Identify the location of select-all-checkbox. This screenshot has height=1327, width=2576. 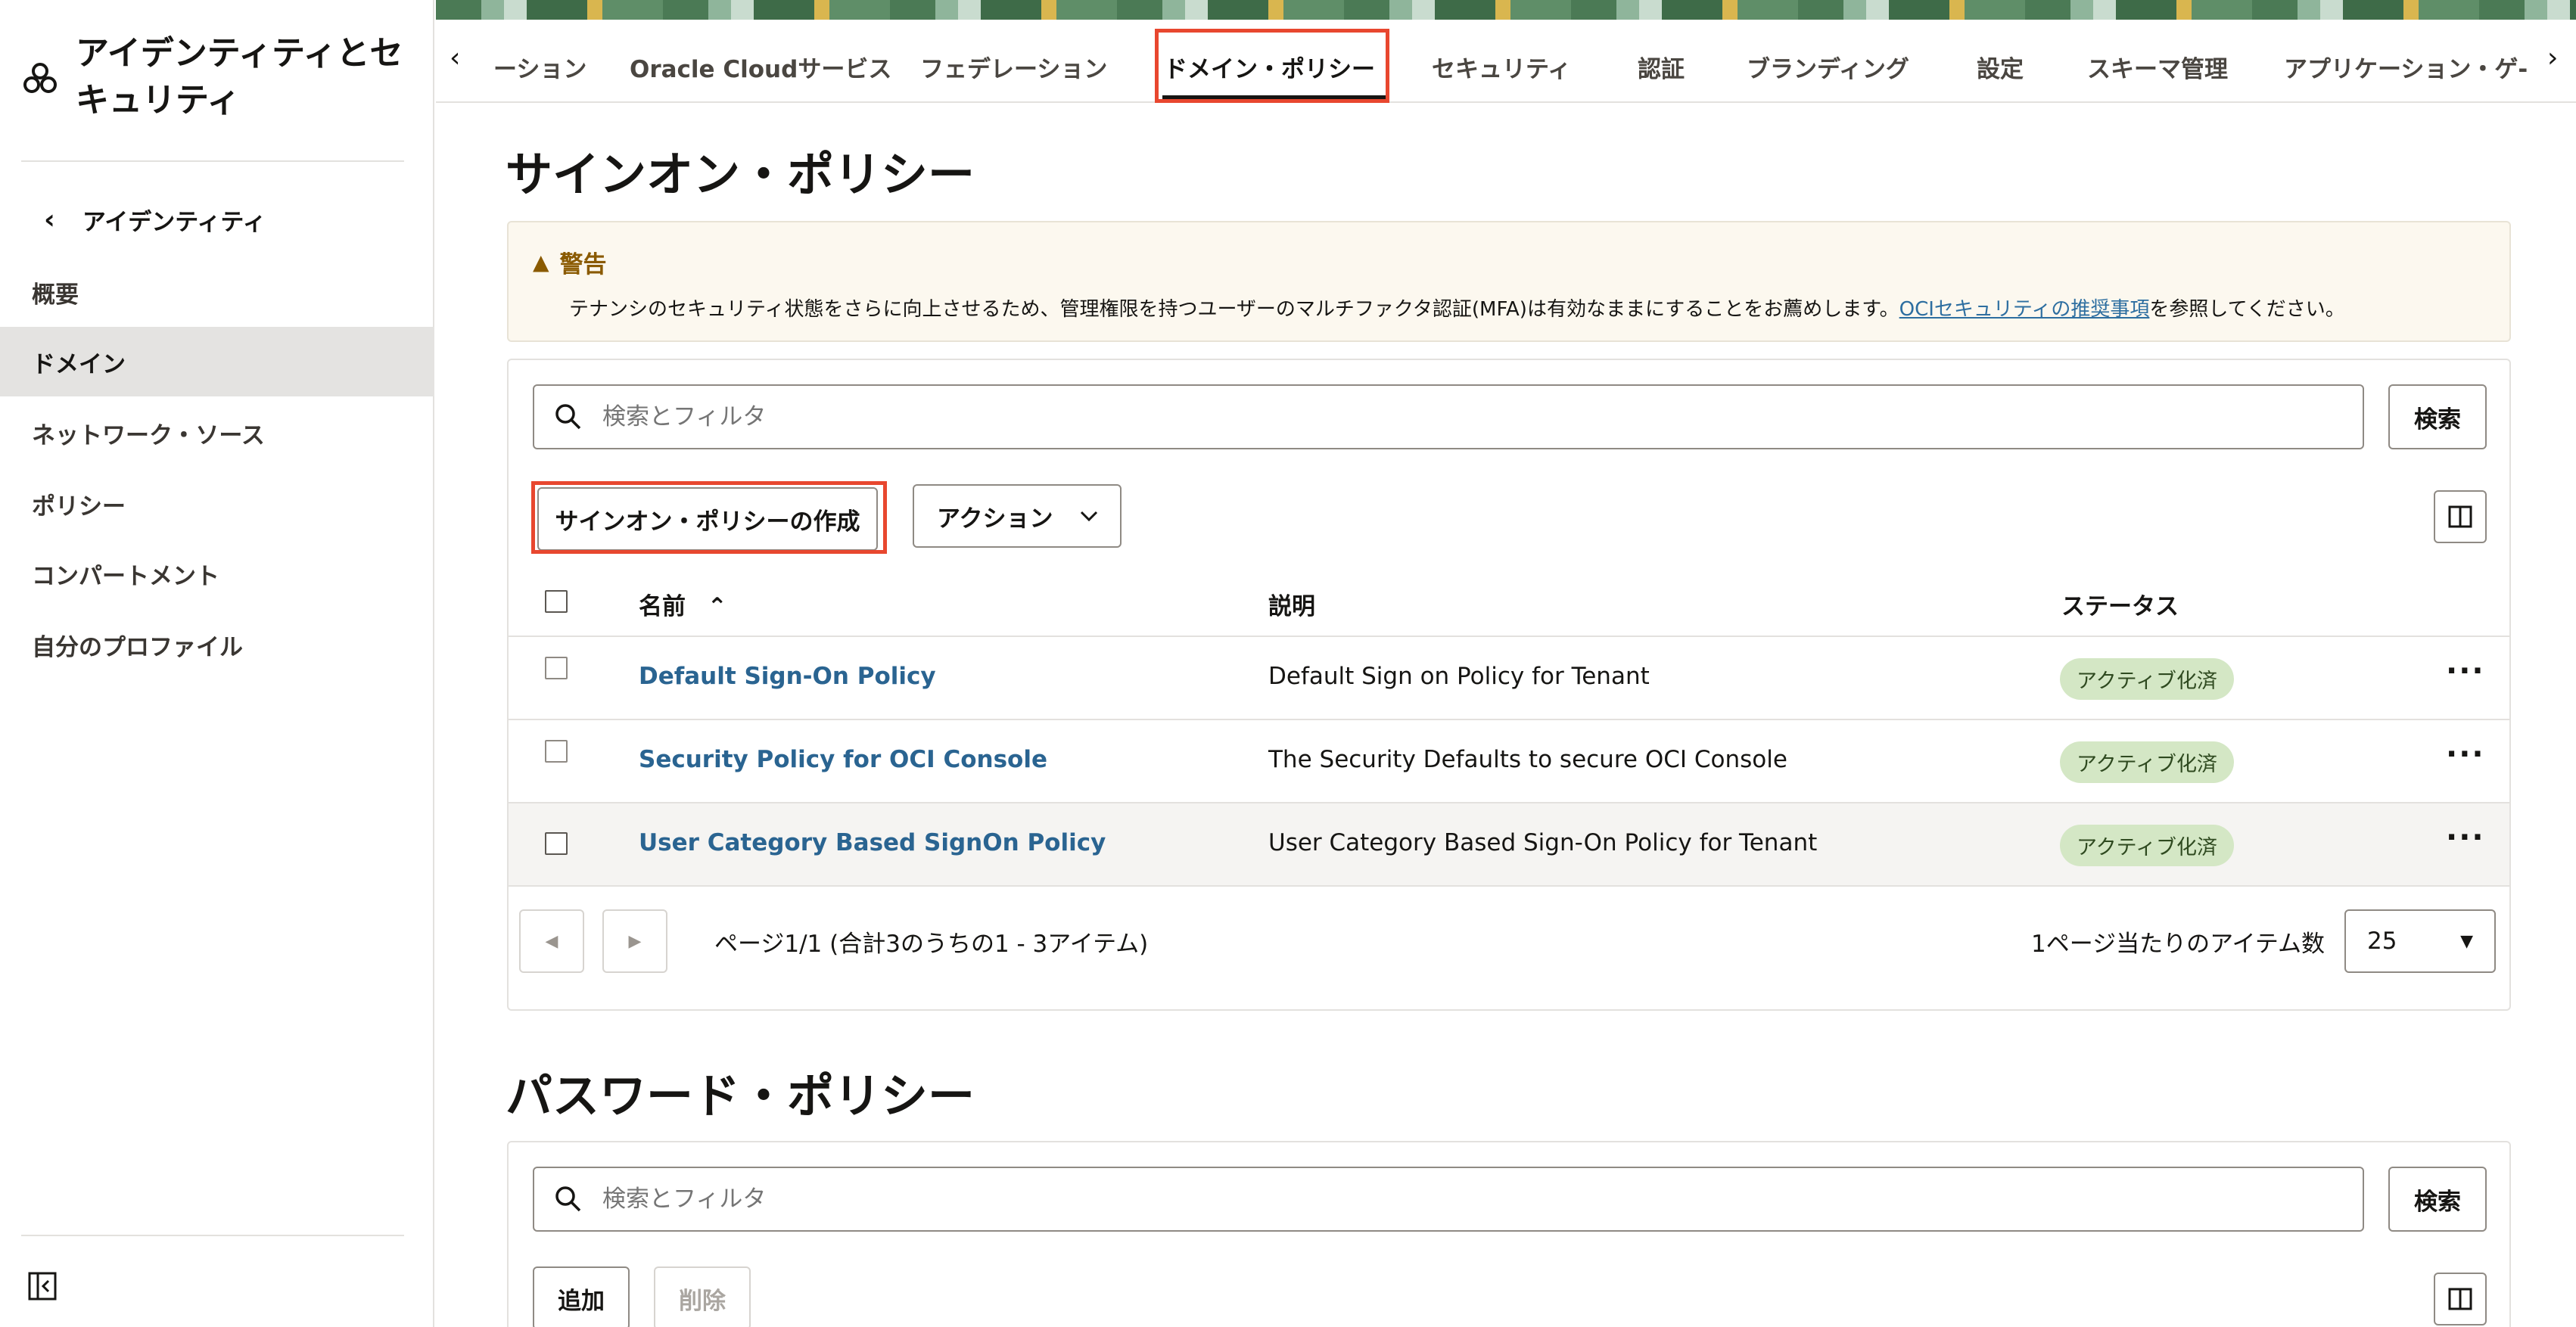
(556, 601).